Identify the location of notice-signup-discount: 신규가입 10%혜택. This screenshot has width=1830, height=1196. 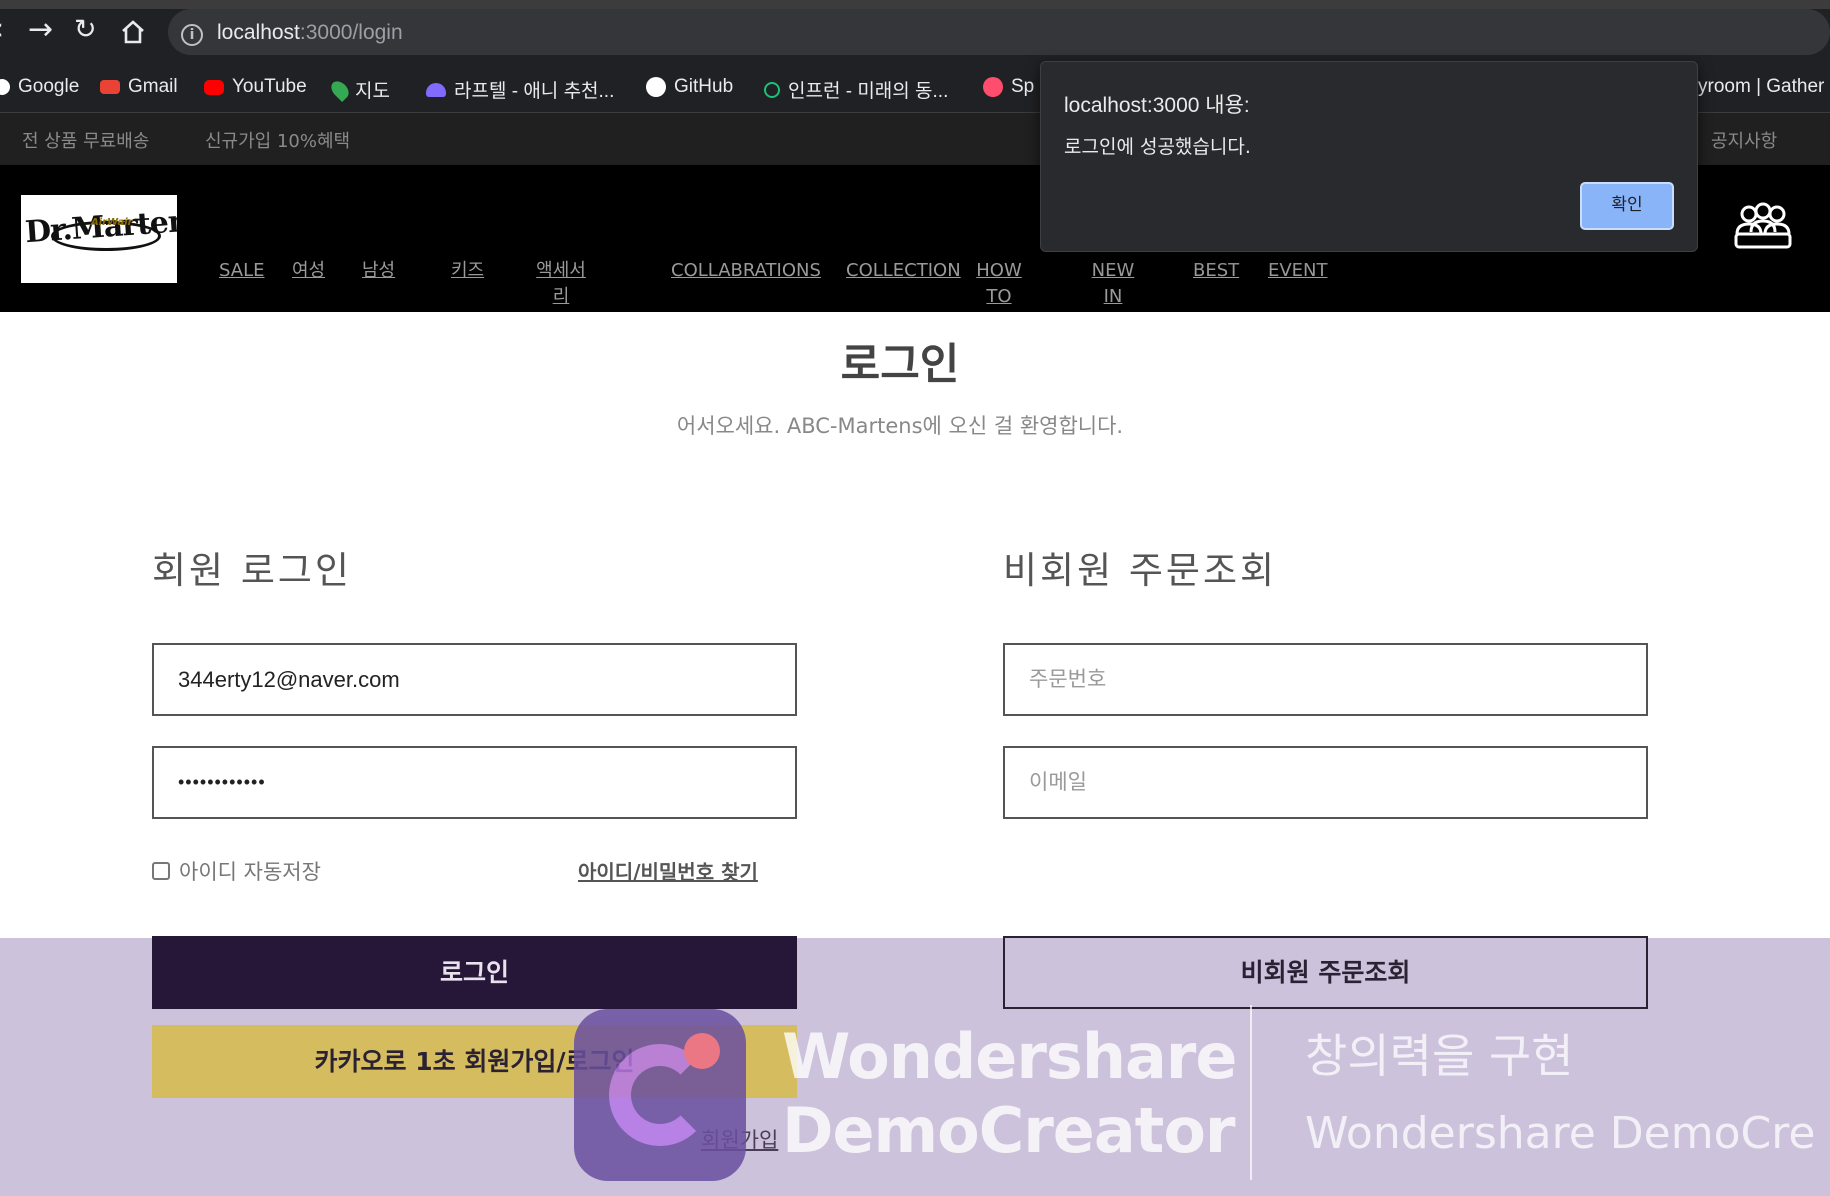
(278, 141).